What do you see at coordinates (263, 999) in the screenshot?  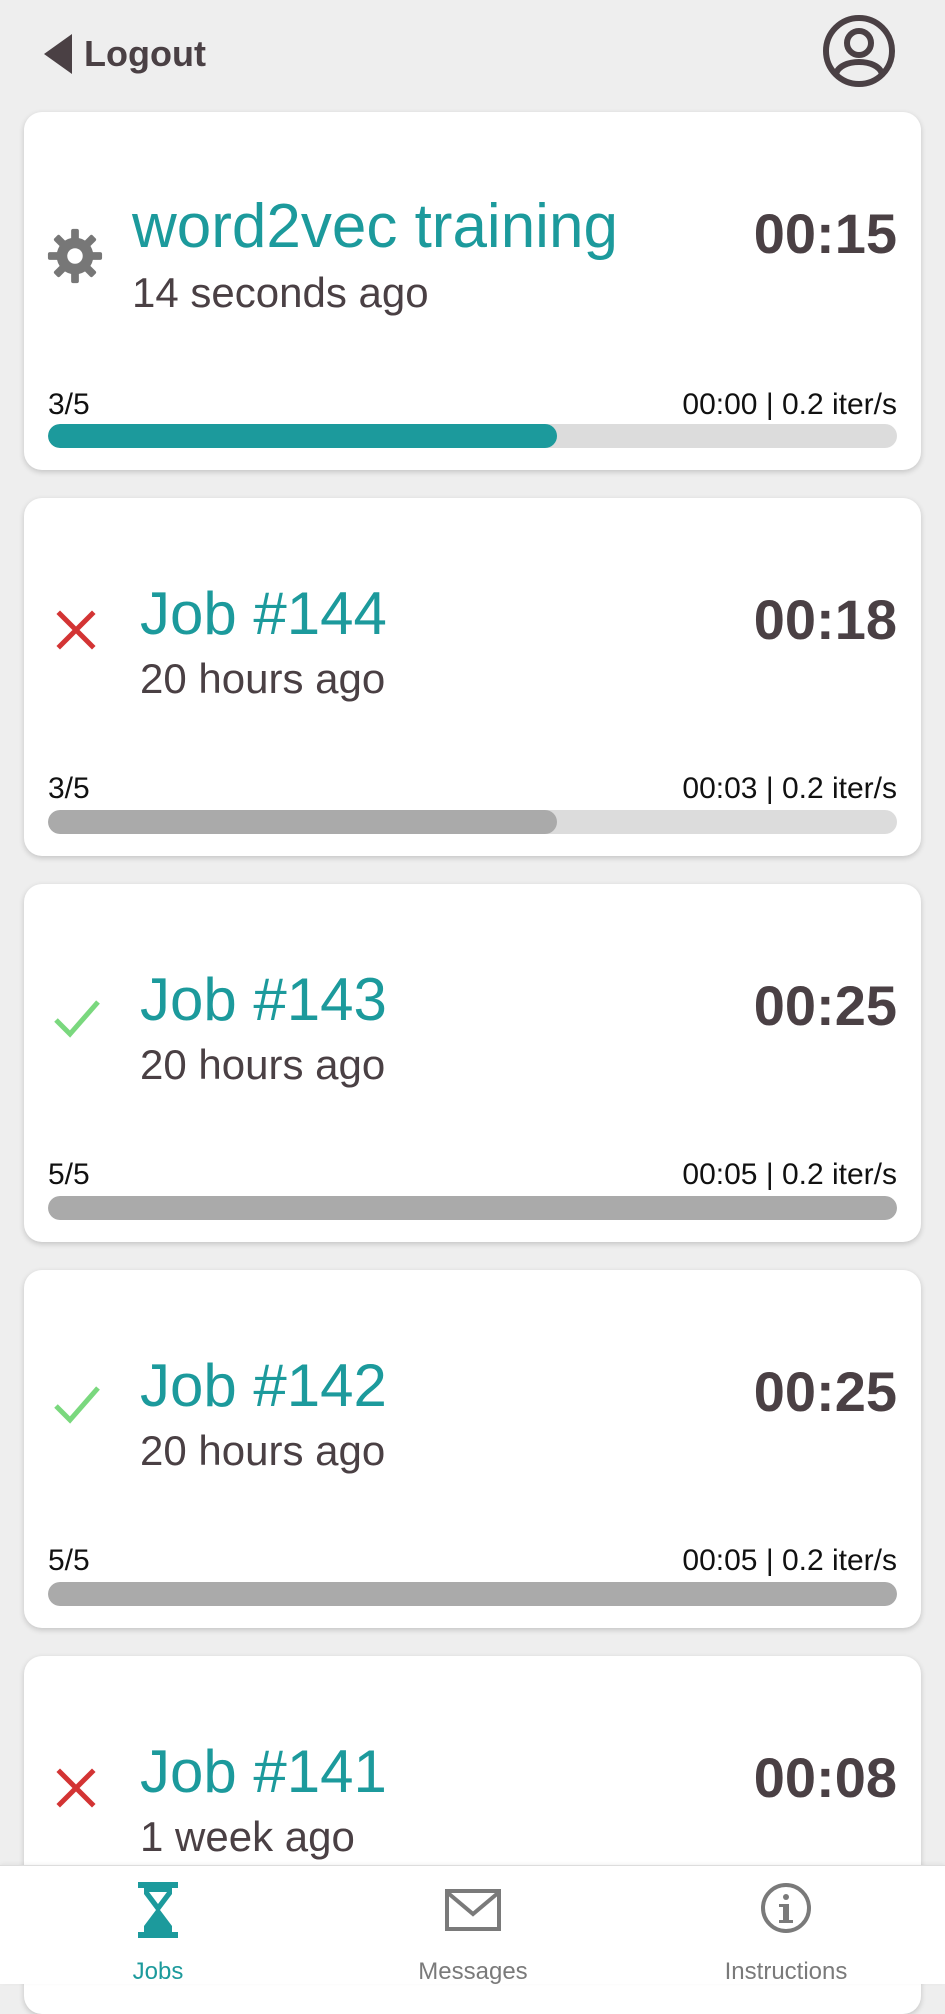 I see `job-title: Job #143` at bounding box center [263, 999].